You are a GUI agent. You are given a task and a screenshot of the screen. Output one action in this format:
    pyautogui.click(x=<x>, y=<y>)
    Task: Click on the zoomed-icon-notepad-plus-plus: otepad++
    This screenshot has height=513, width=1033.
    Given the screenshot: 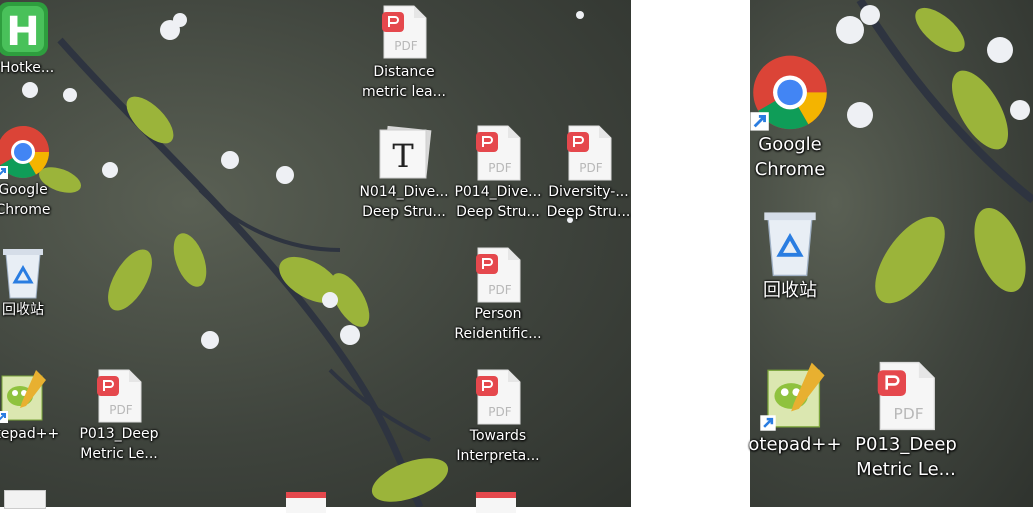 What is the action you would take?
    pyautogui.click(x=795, y=408)
    